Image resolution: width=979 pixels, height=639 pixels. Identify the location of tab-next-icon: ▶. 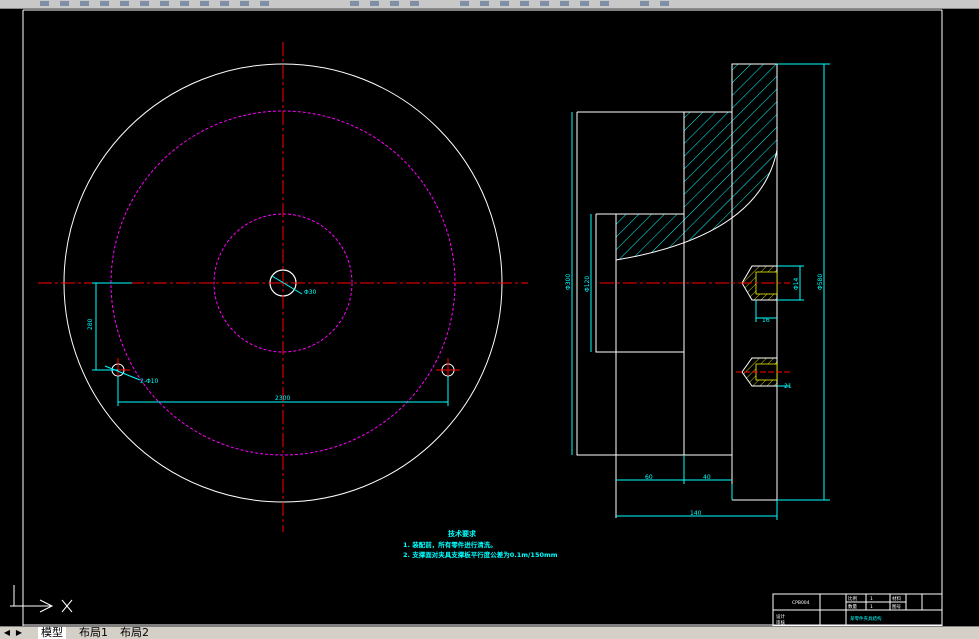
(19, 633).